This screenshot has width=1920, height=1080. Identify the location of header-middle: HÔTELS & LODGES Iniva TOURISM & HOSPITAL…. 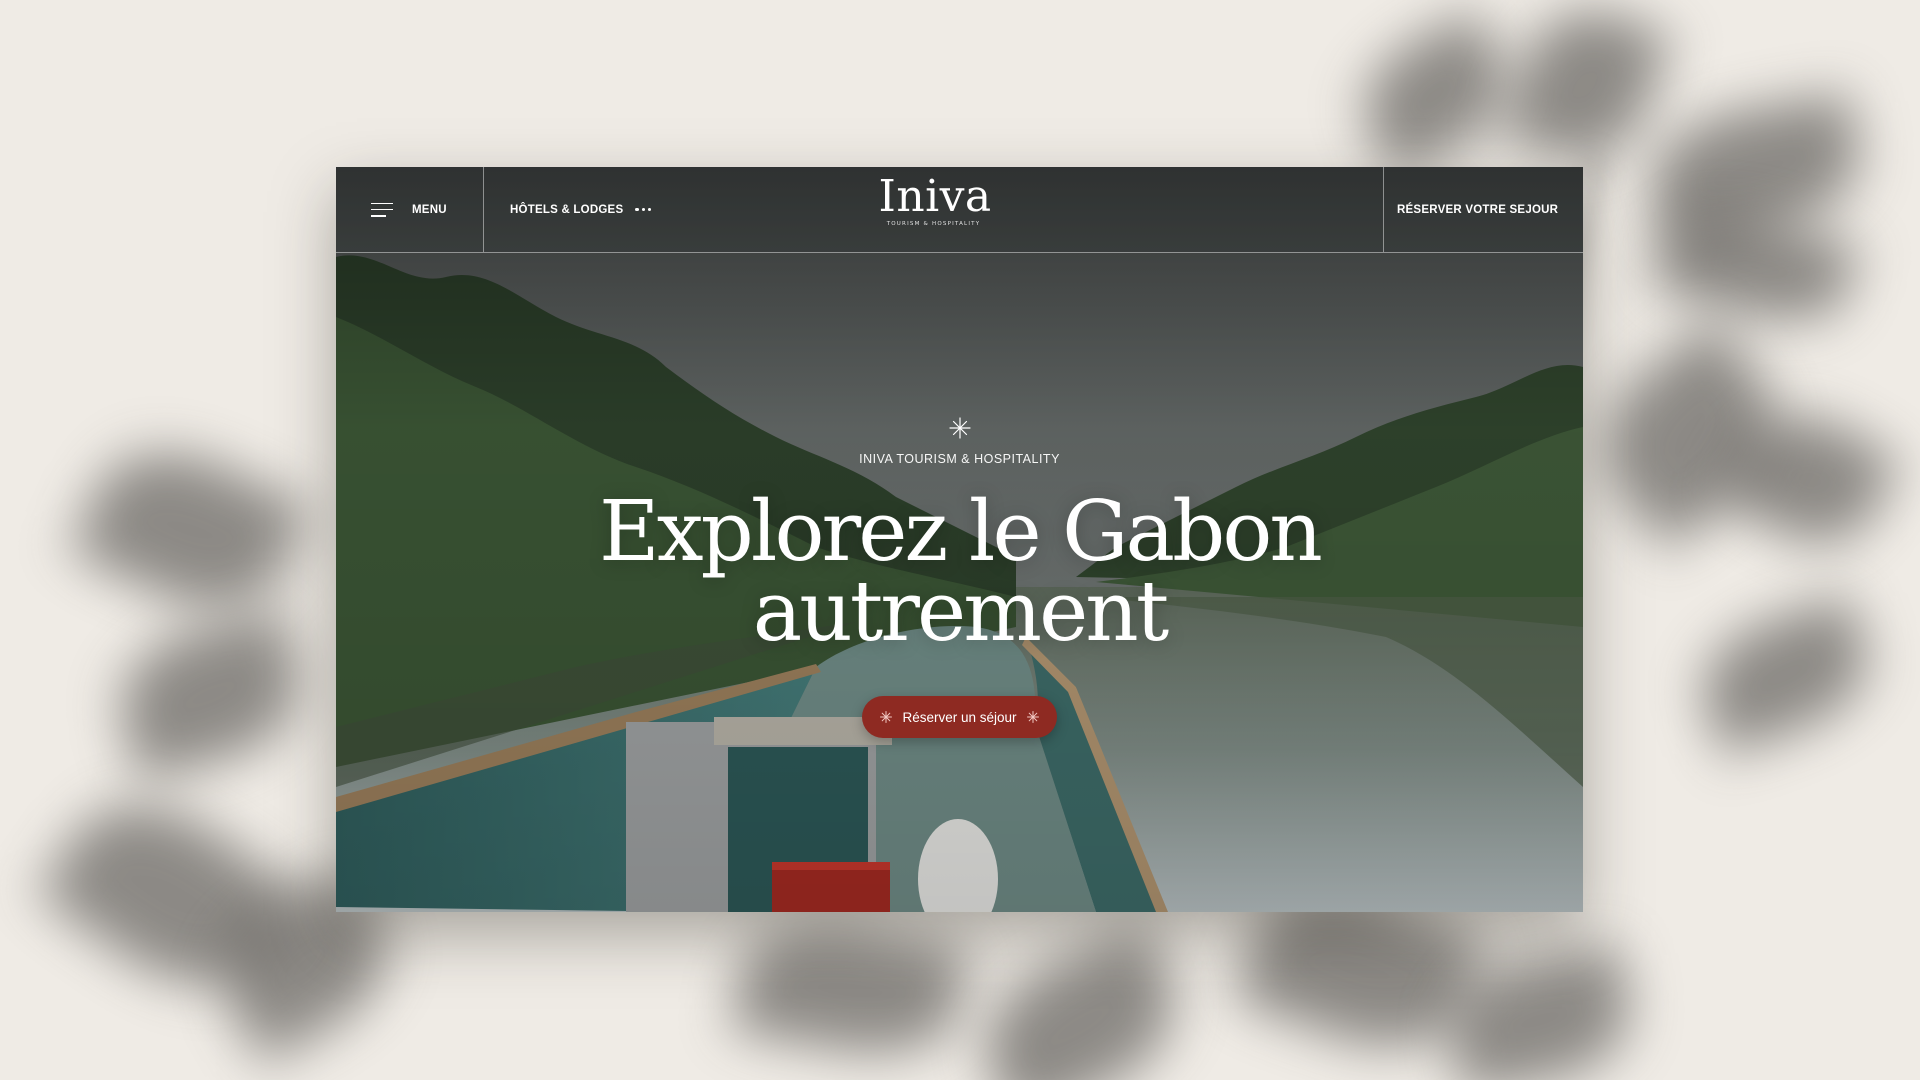
(933, 209).